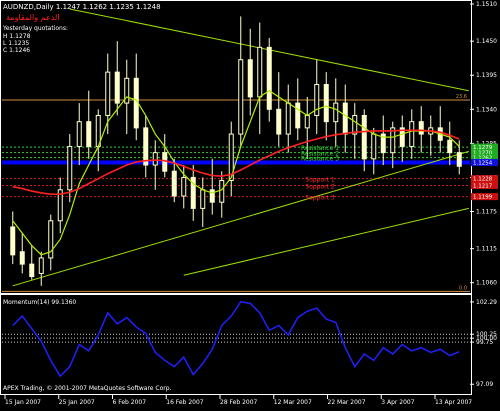  What do you see at coordinates (320, 159) in the screenshot?
I see `resistance-label: Resistance 3` at bounding box center [320, 159].